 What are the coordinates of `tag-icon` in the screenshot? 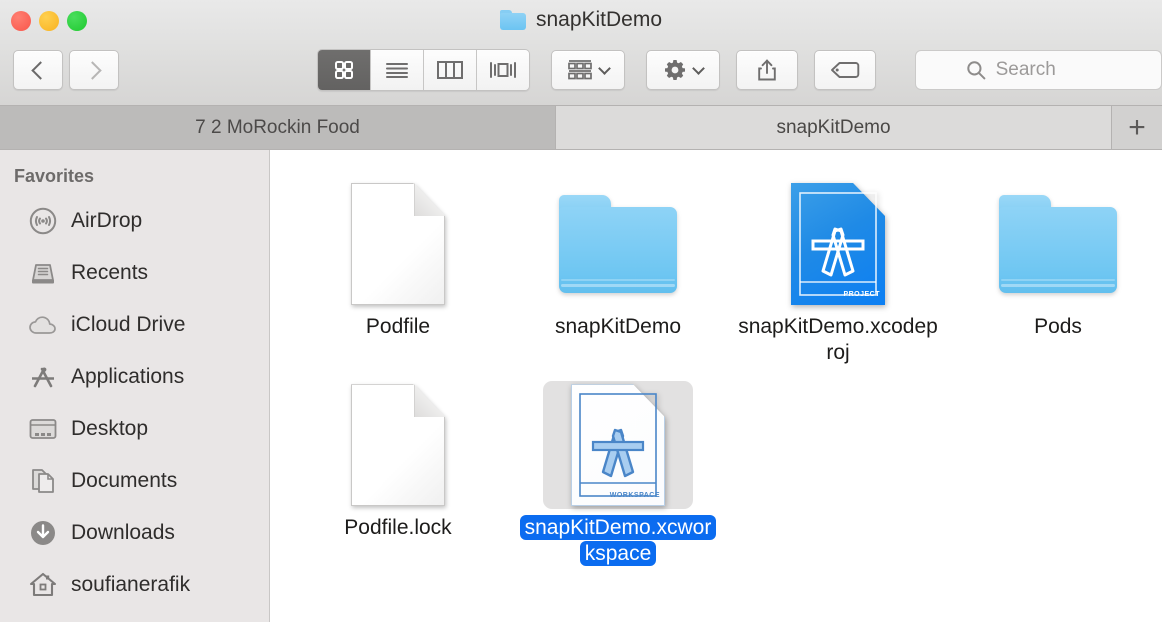 It's located at (844, 70).